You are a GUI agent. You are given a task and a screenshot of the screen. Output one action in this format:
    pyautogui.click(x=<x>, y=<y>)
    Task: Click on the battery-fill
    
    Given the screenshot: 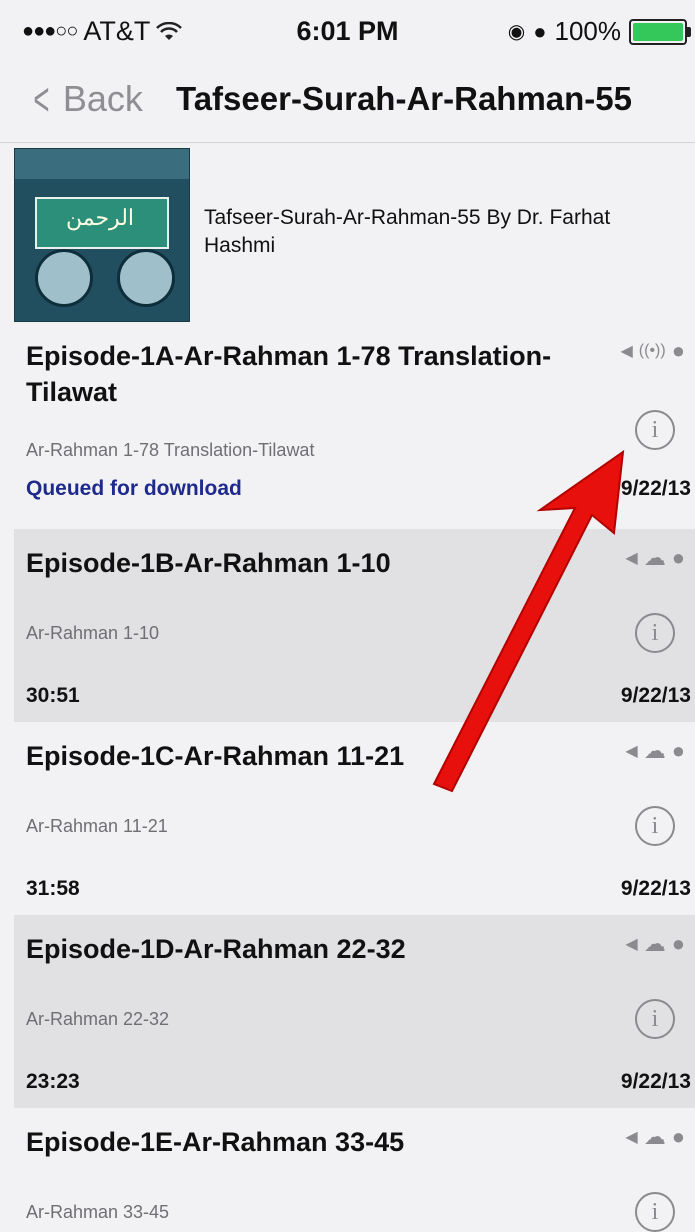 What is the action you would take?
    pyautogui.click(x=658, y=31)
    